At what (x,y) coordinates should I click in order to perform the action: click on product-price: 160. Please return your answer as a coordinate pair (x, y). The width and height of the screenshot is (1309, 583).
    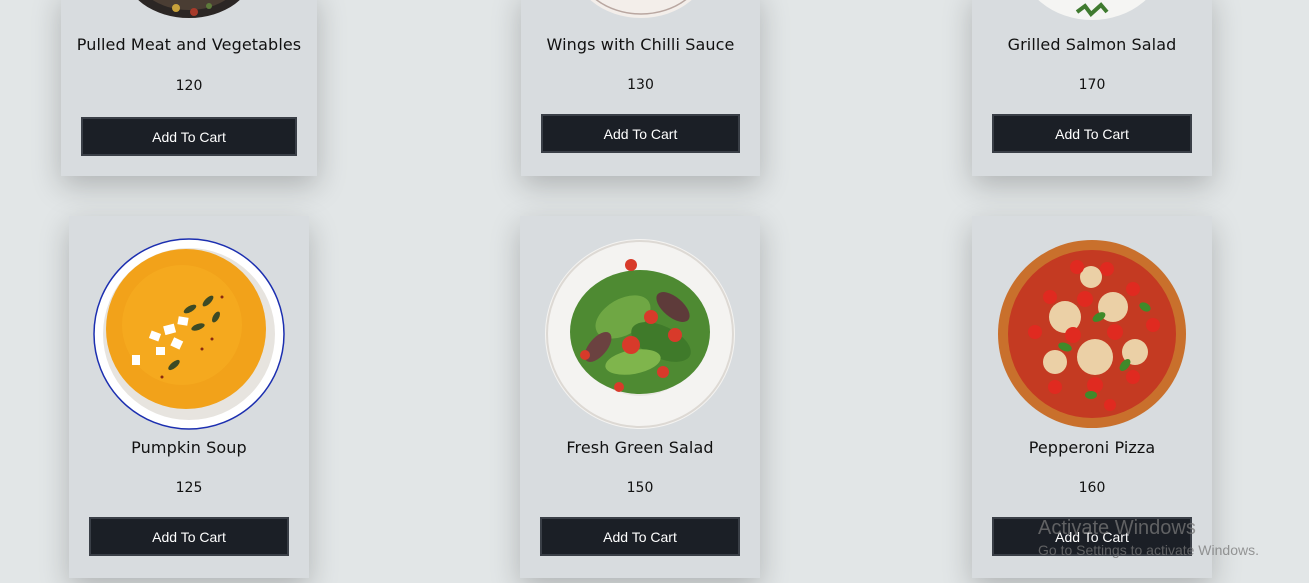
    Looking at the image, I should click on (1092, 488).